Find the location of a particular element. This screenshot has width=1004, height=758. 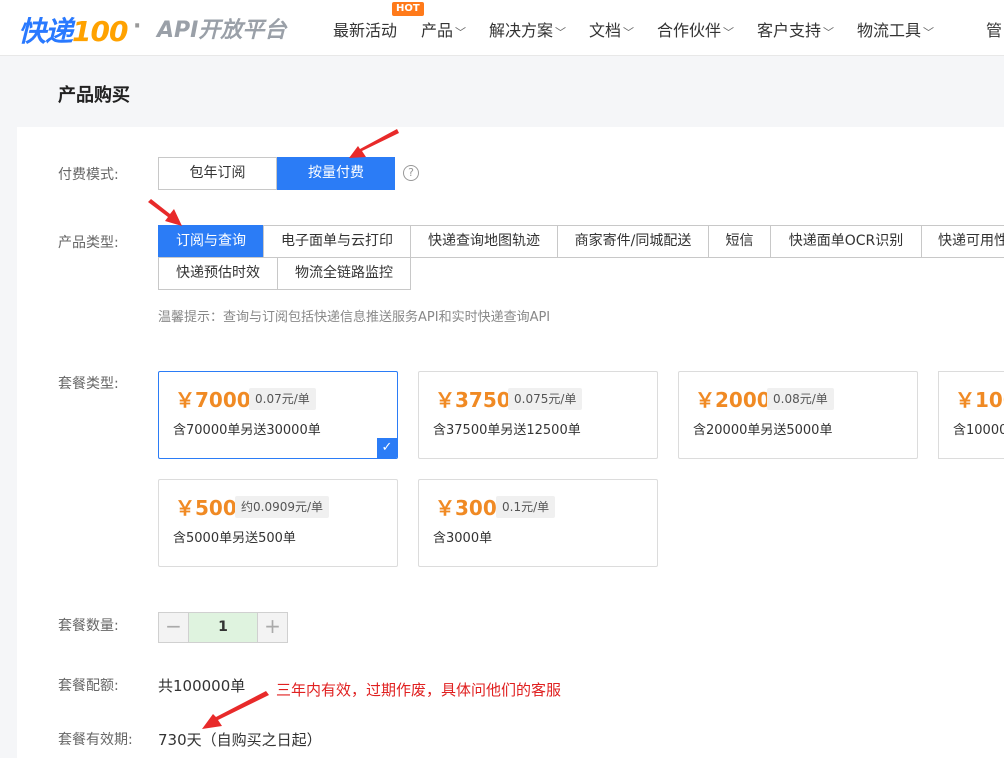

nav-item-docs: 文档 ﹀ is located at coordinates (611, 29).